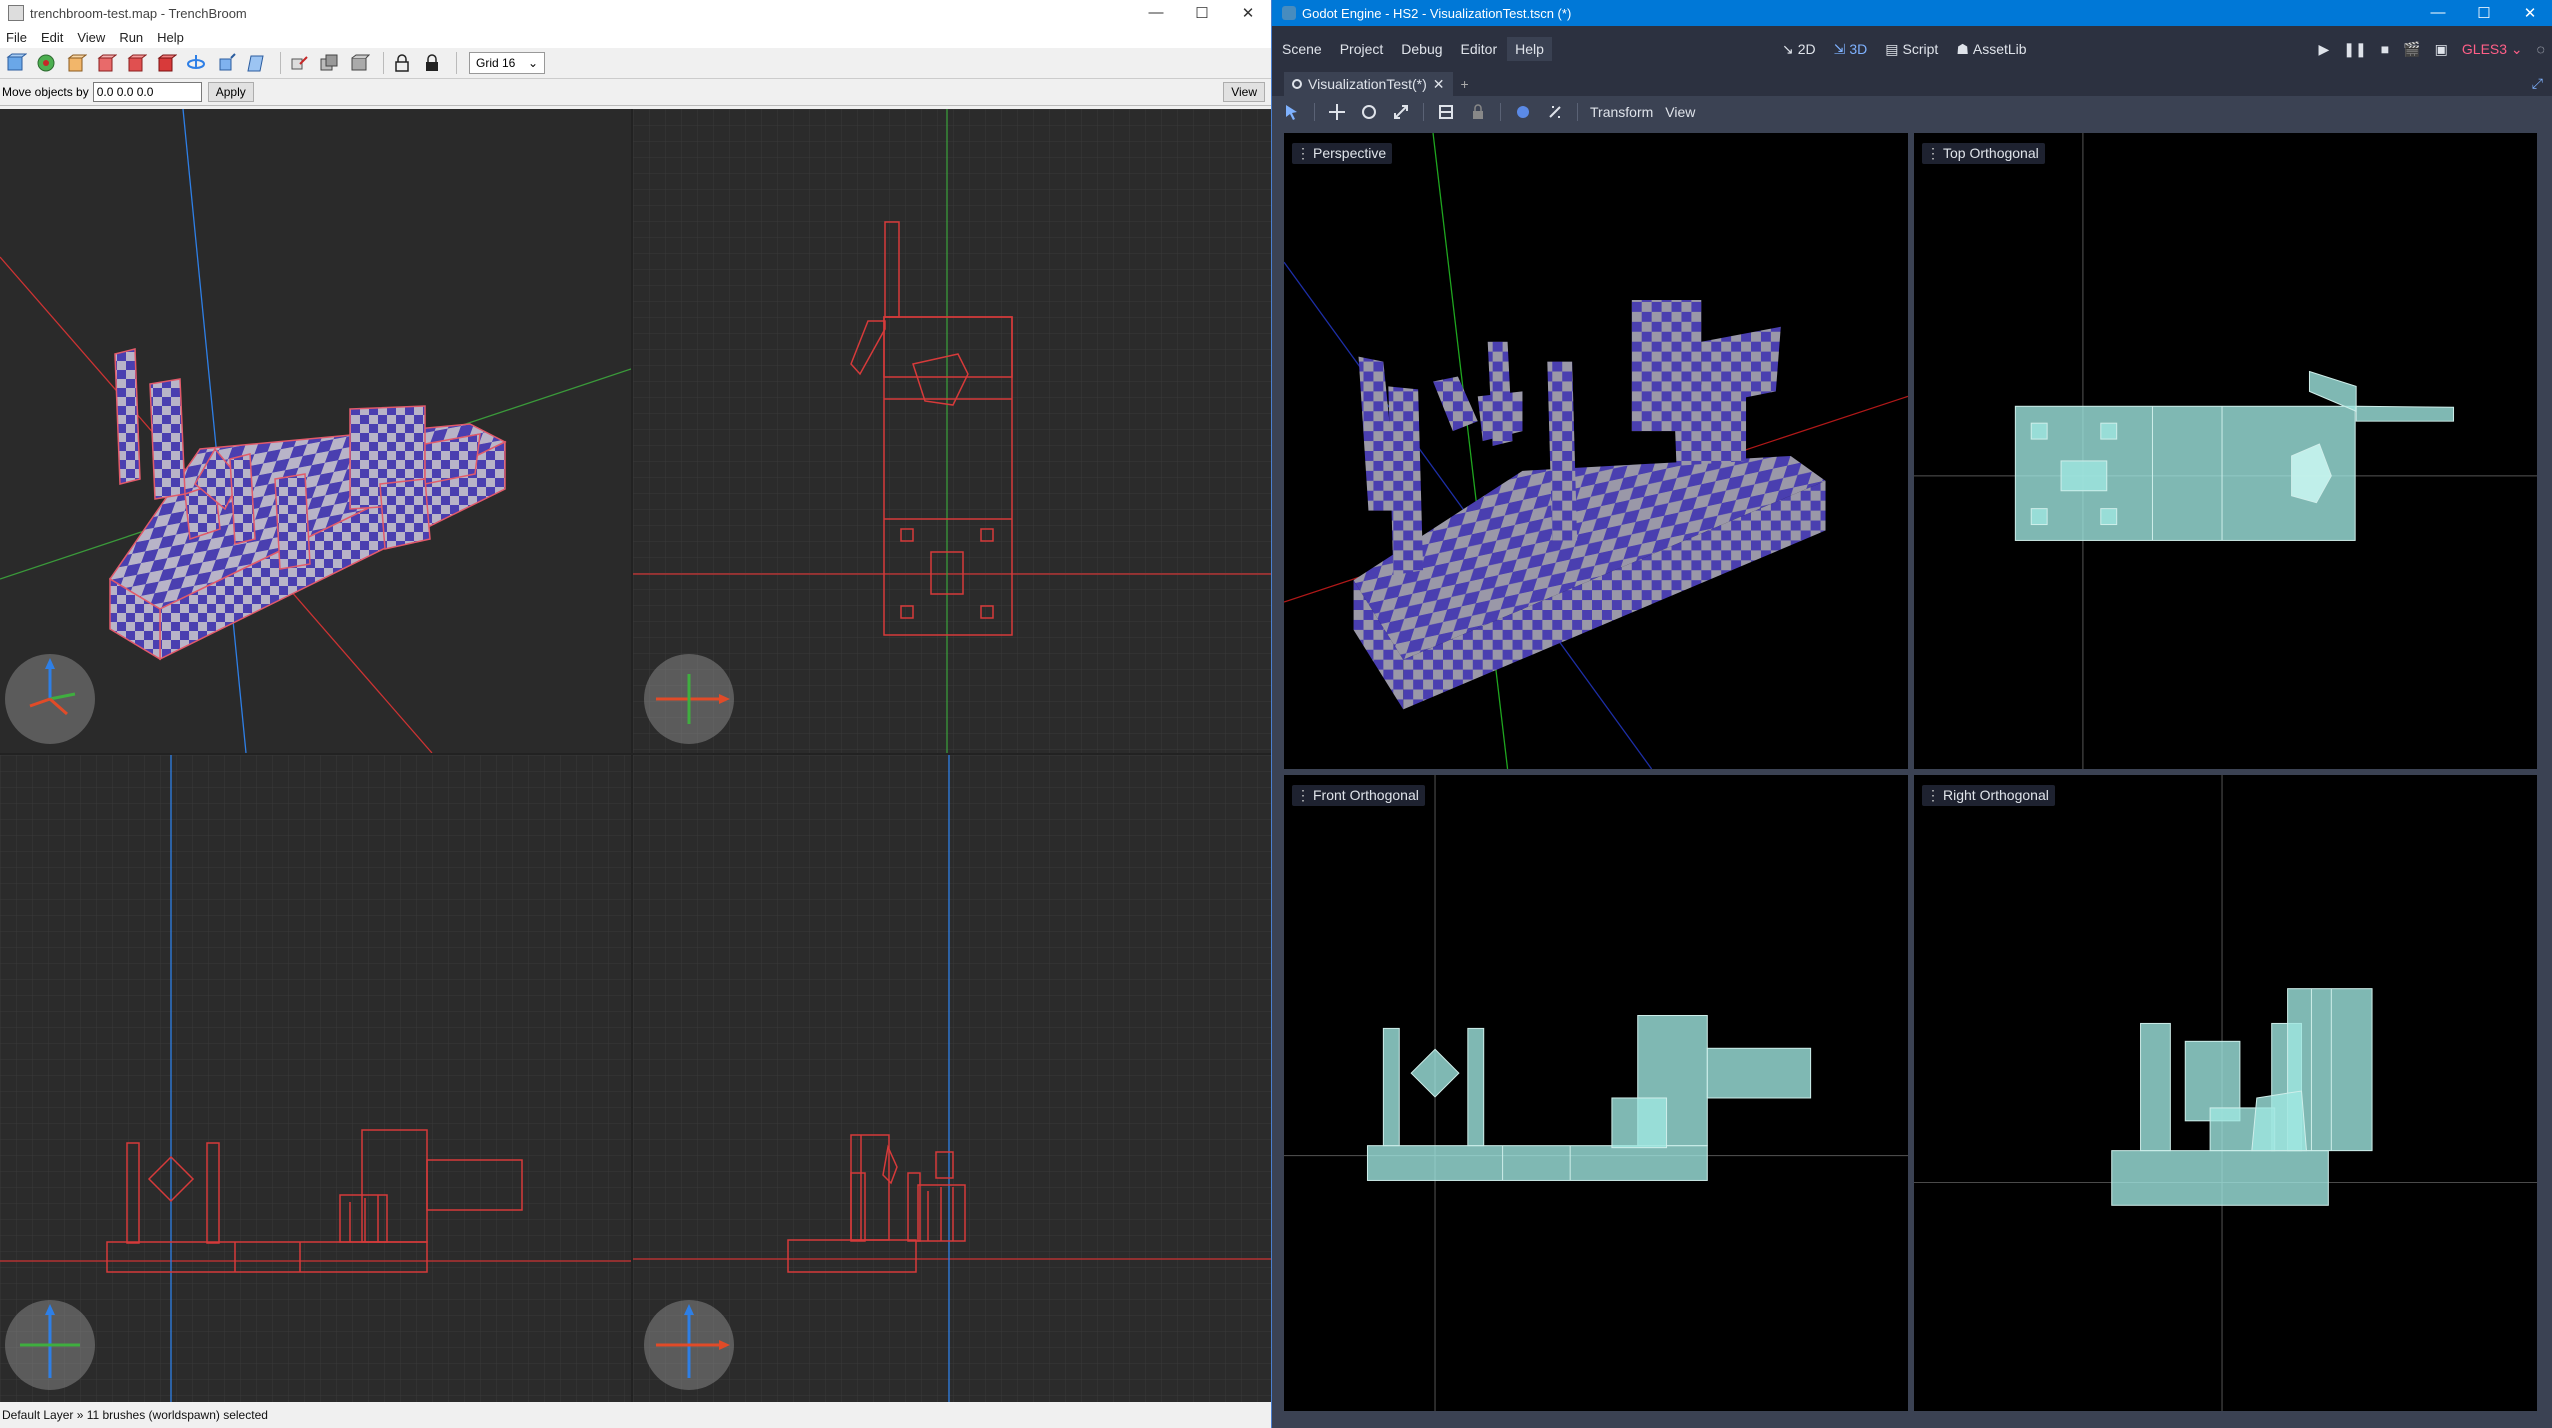 This screenshot has width=2552, height=1428. I want to click on play-custom-scene-icon: ▣, so click(2441, 49).